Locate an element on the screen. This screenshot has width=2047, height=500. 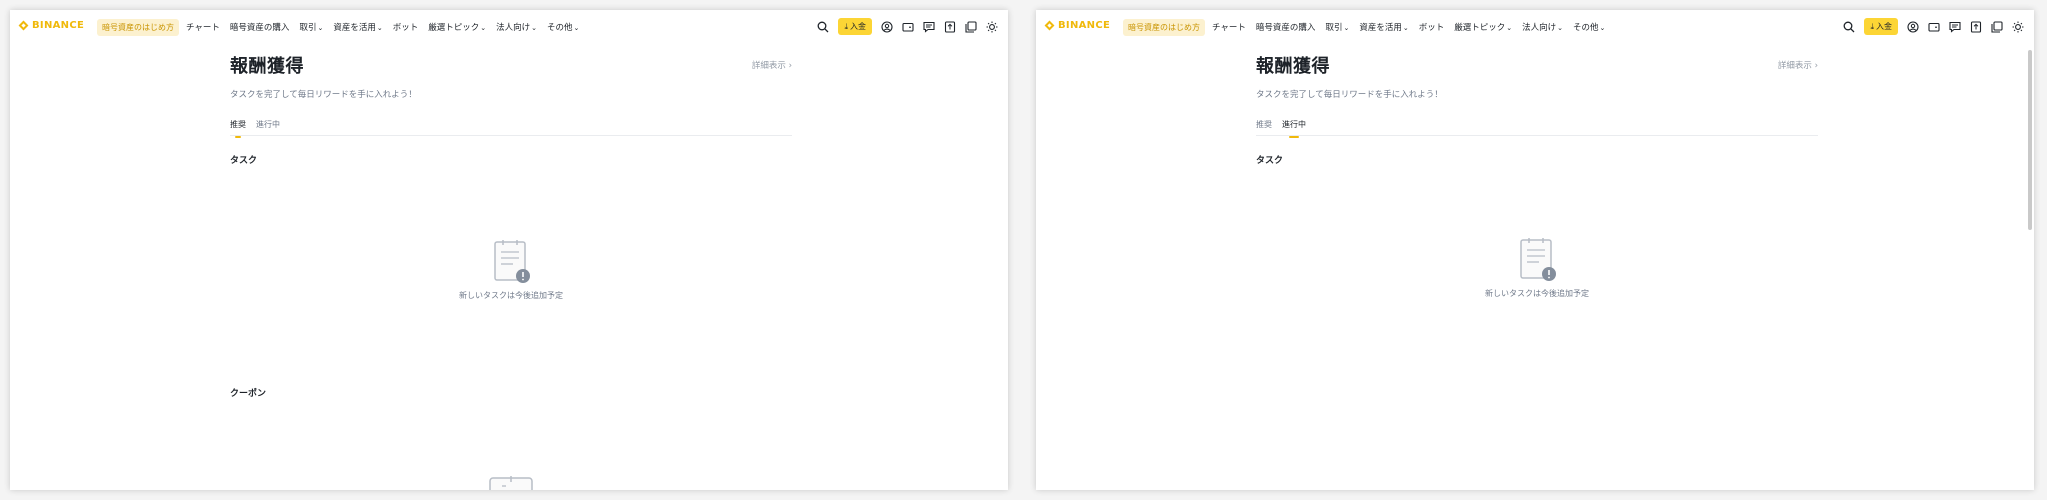
scrollbar is located at coordinates (2030, 140).